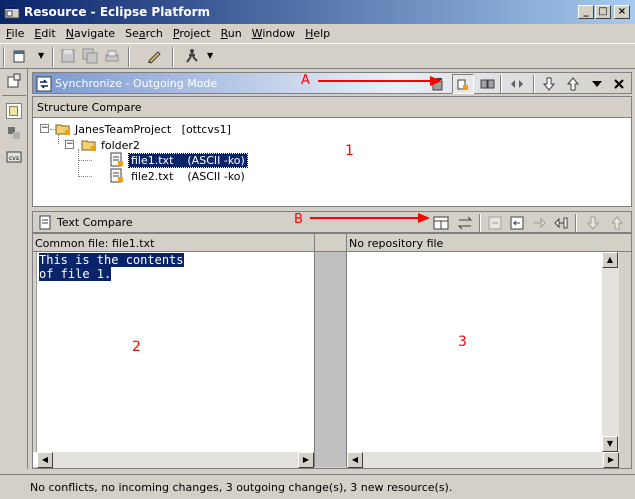 The image size is (635, 499). Describe the element at coordinates (561, 223) in the screenshot. I see `copy-right-to-left-icon` at that location.